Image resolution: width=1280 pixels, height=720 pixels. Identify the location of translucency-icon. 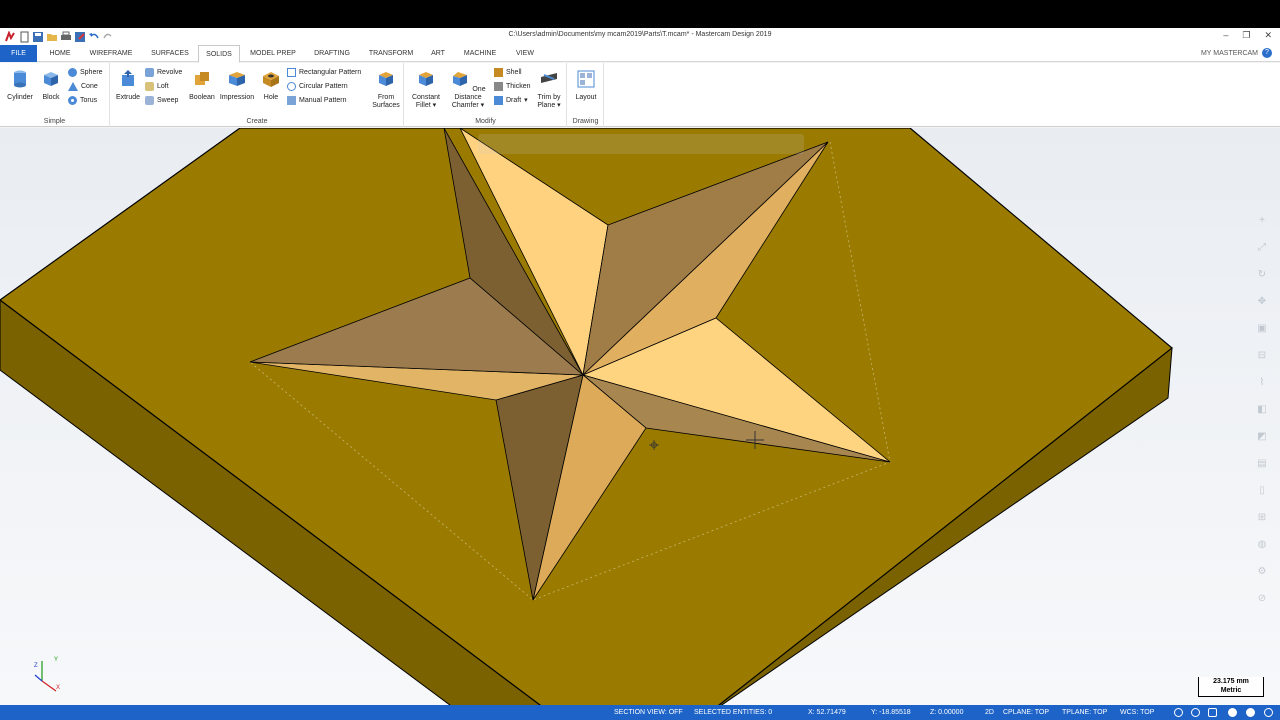
(1250, 712).